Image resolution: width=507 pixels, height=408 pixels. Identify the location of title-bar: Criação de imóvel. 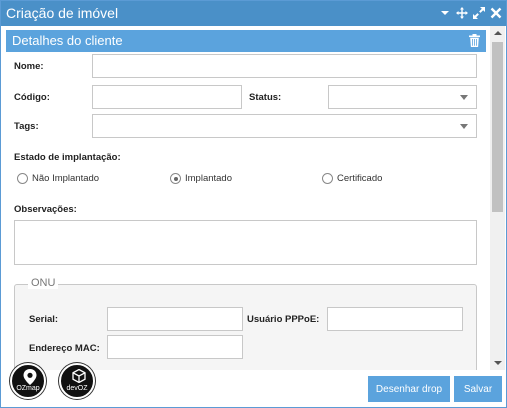
(253, 13).